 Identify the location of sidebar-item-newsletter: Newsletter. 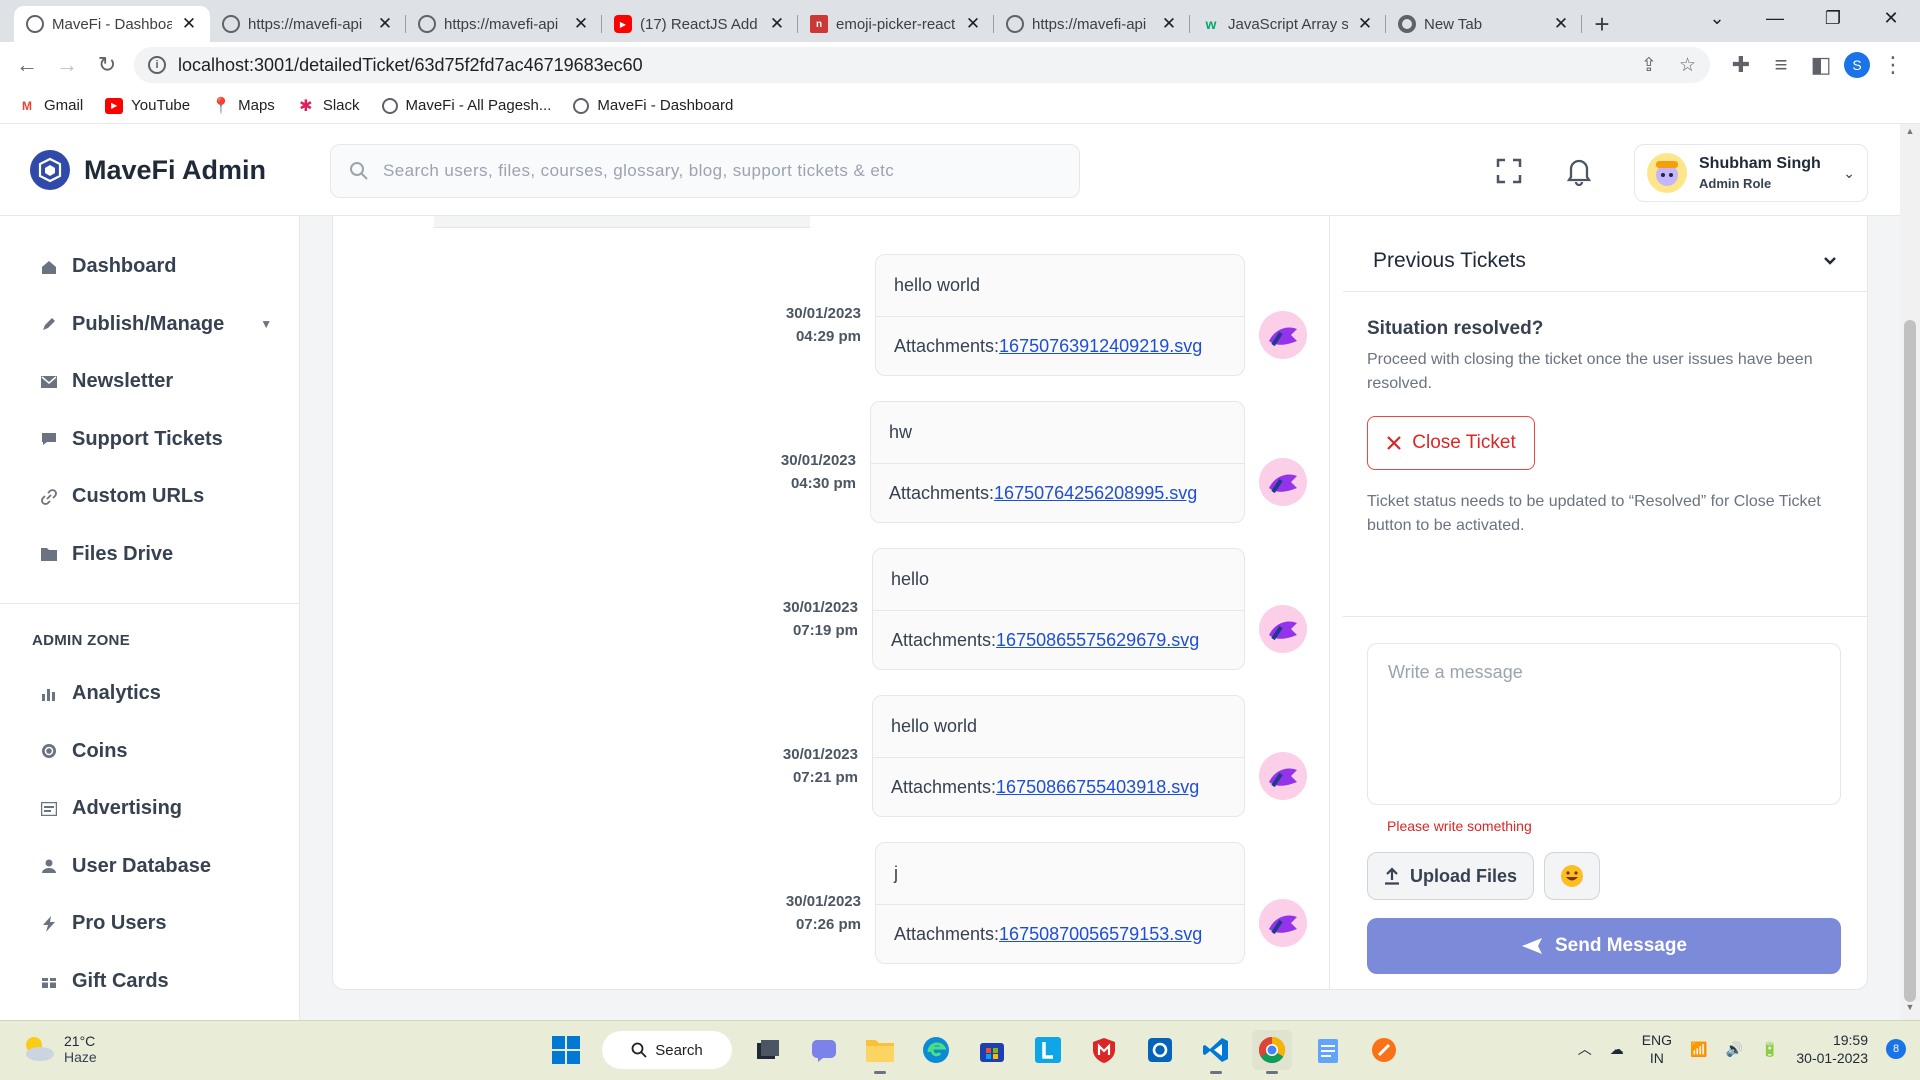
(149, 382).